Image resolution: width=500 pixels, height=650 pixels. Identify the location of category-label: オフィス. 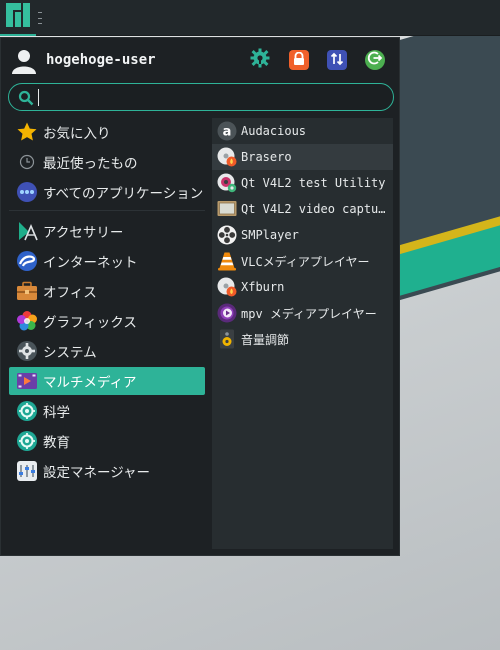
(70, 293).